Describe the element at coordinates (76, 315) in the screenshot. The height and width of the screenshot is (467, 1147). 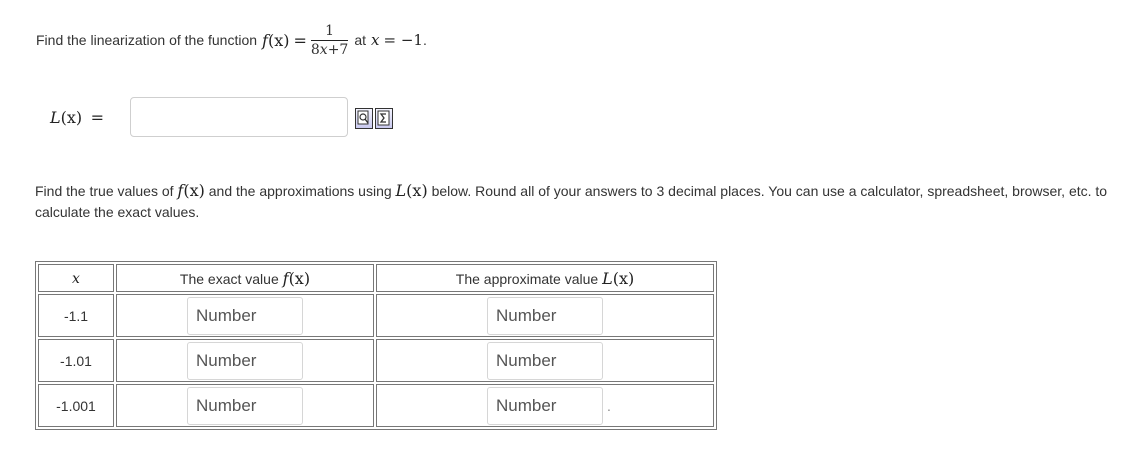
I see `row-x-value: -1.1` at that location.